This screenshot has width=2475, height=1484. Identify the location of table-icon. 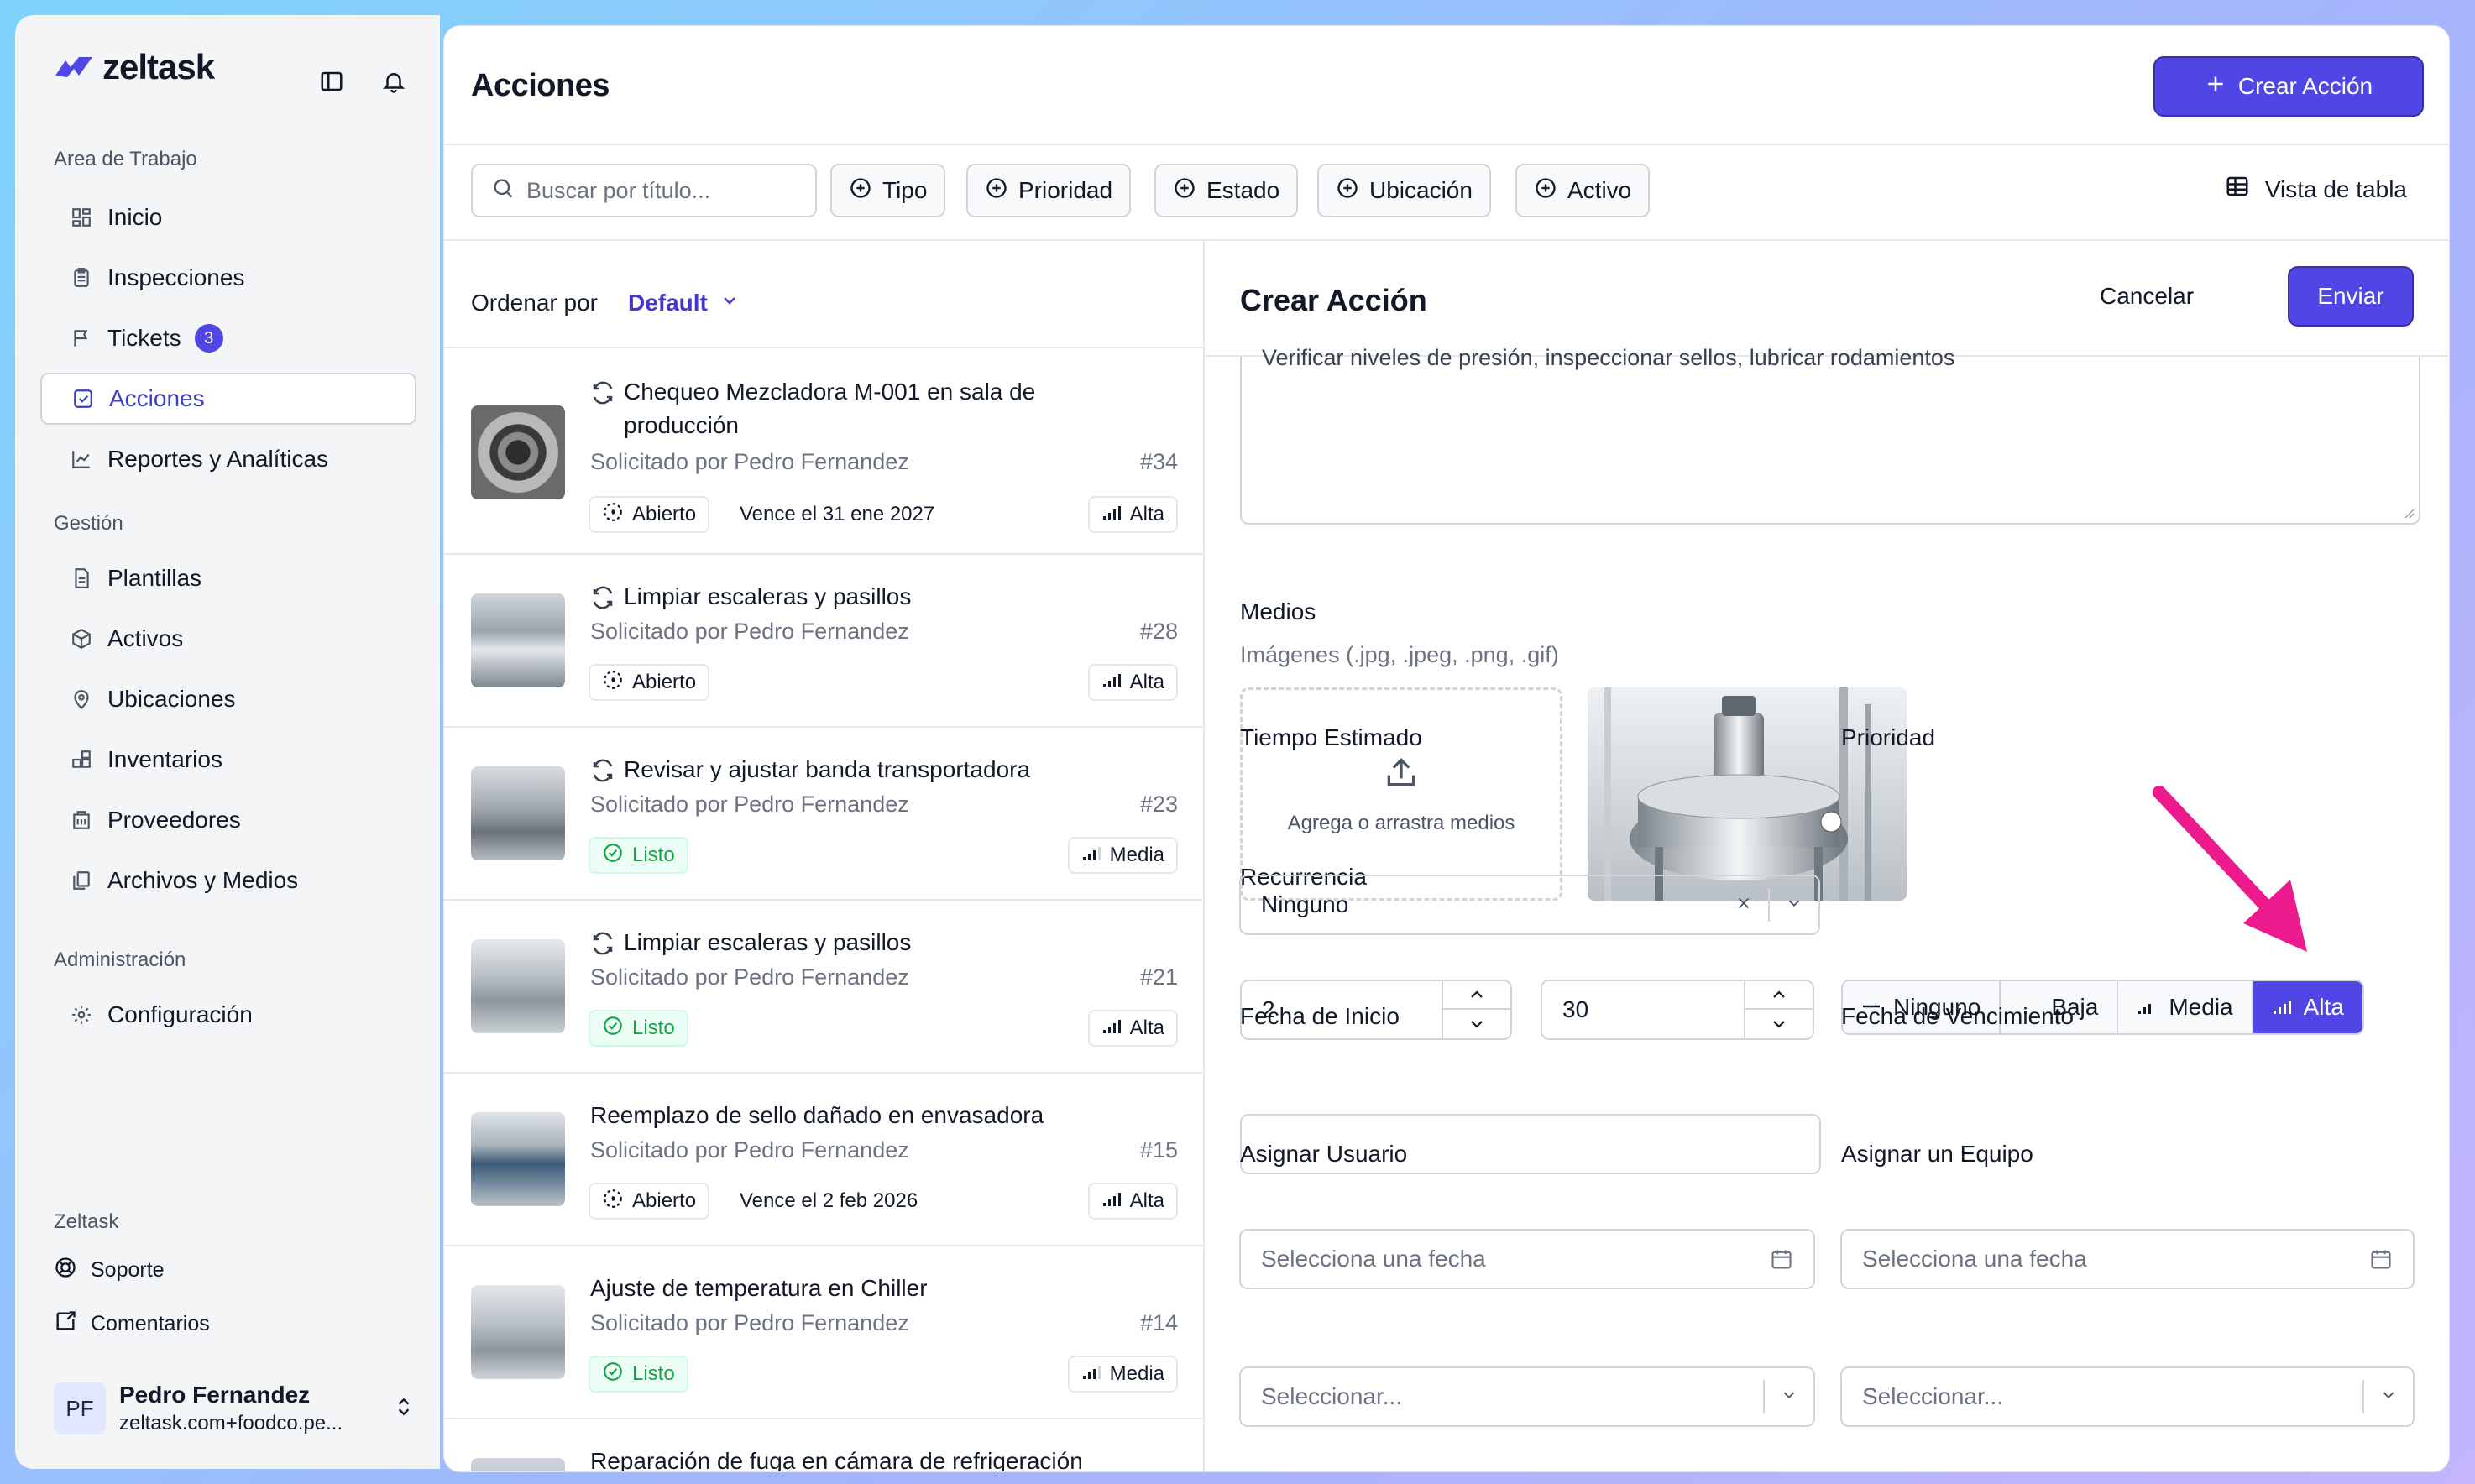
(2237, 189).